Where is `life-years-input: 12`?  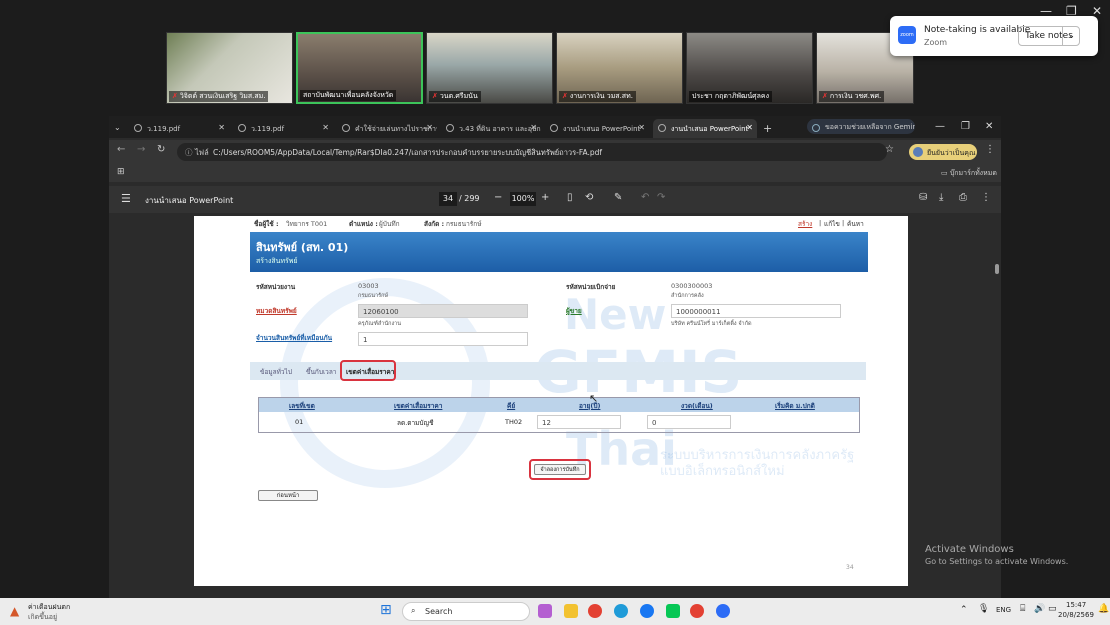 life-years-input: 12 is located at coordinates (579, 422).